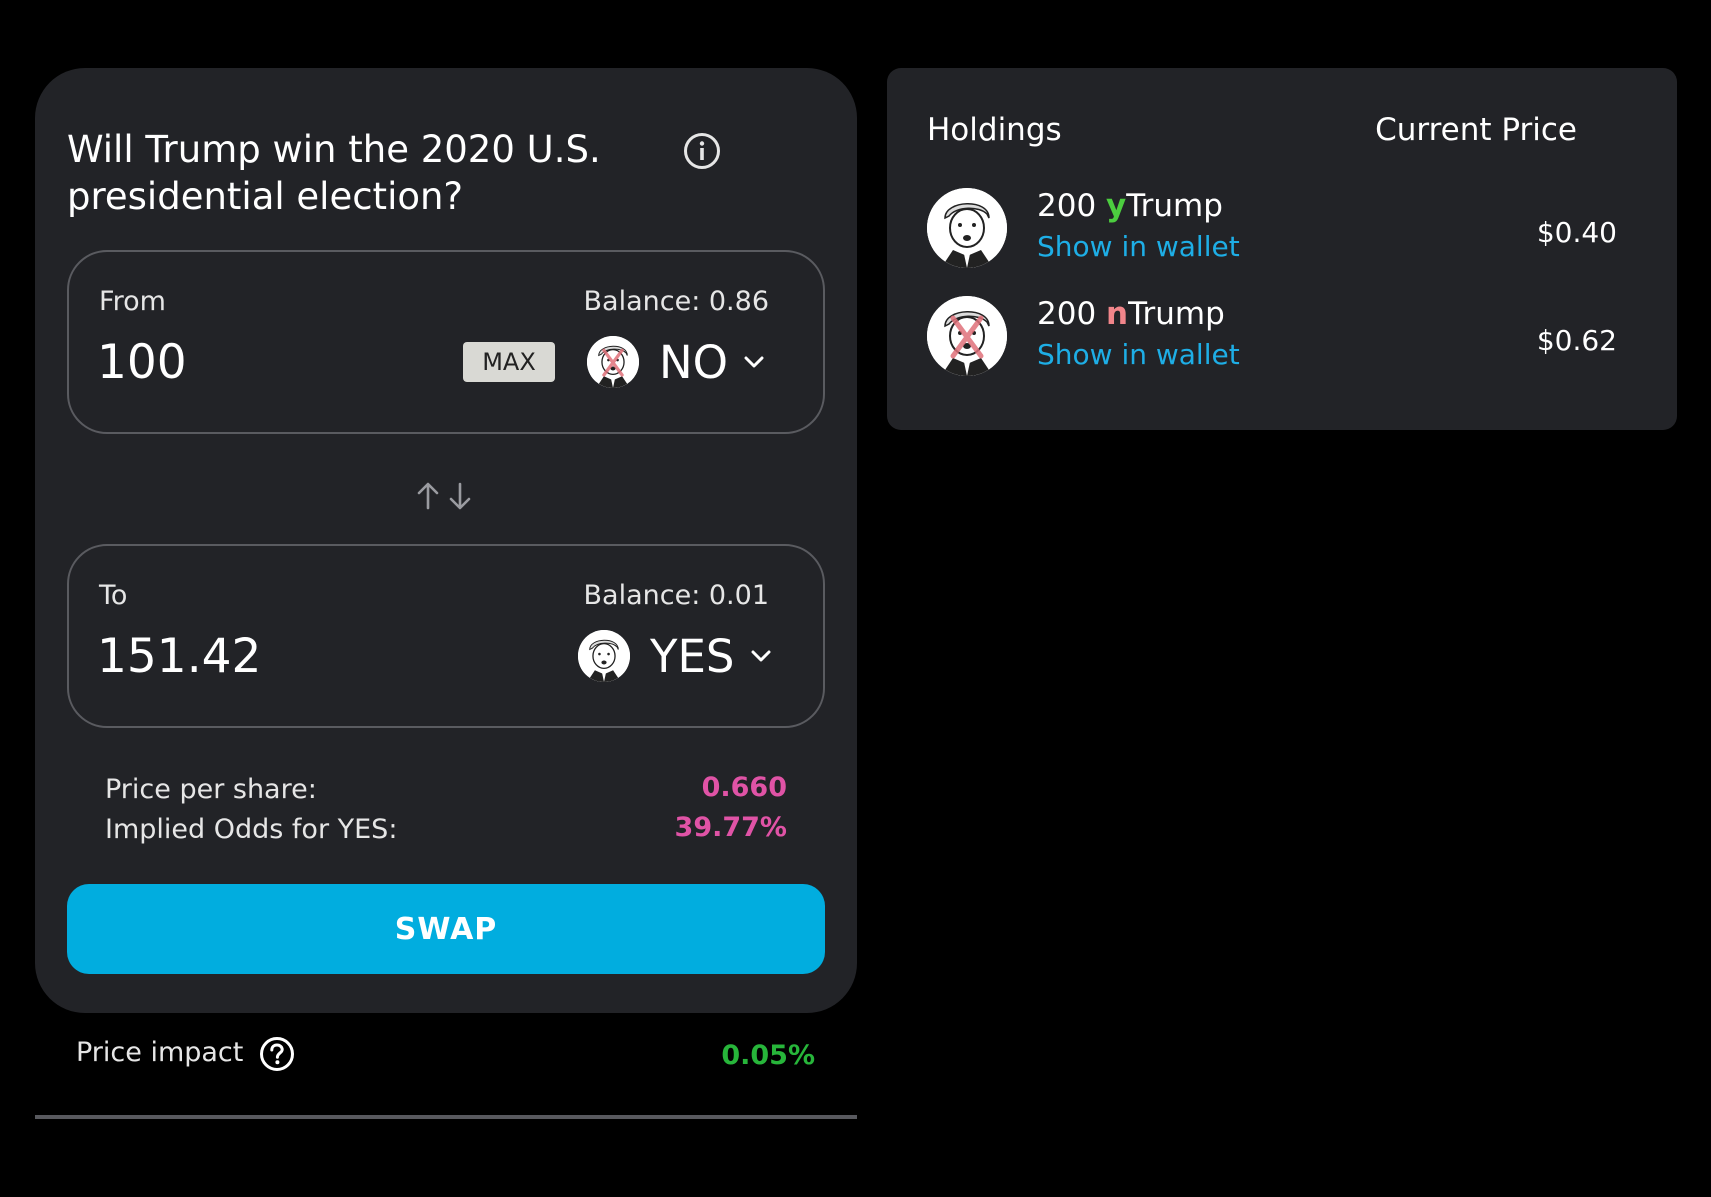  What do you see at coordinates (267, 362) in the screenshot?
I see `from-amount-input` at bounding box center [267, 362].